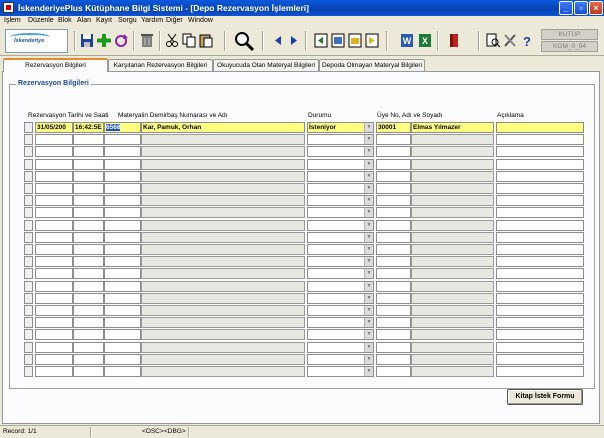  I want to click on help-icon: ?, so click(527, 40).